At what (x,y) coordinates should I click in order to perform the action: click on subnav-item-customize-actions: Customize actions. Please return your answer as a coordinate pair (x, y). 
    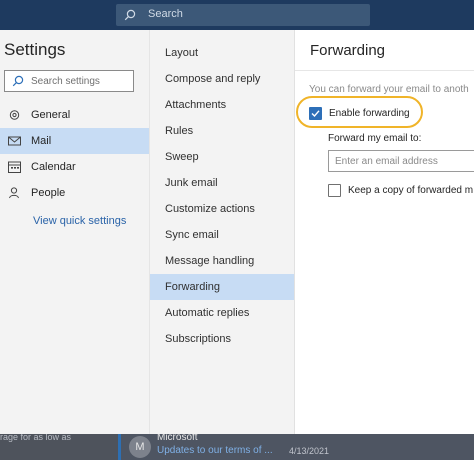
    Looking at the image, I should click on (222, 209).